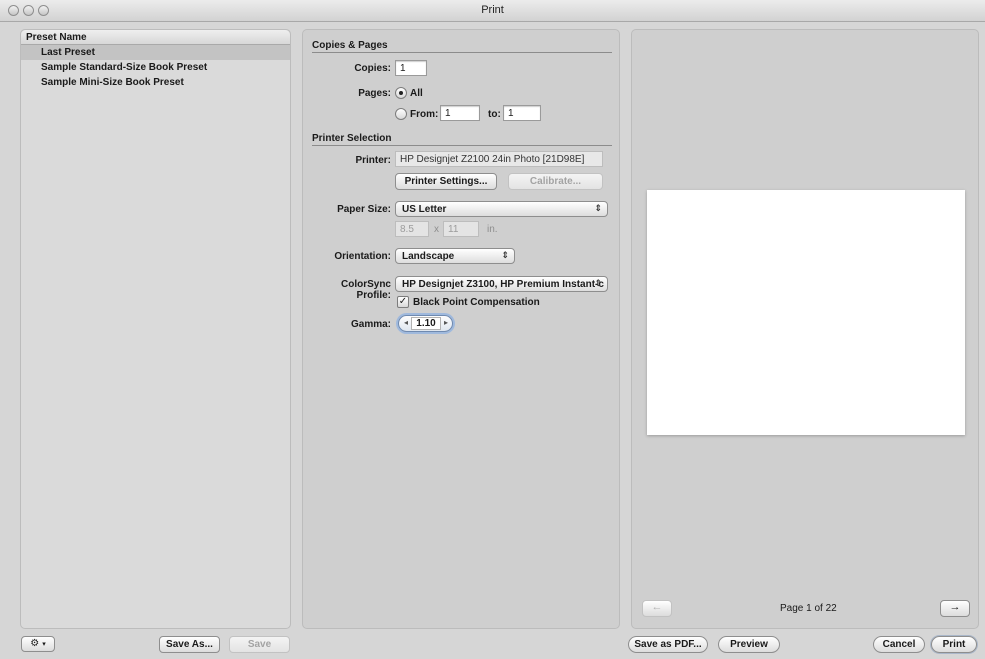 The height and width of the screenshot is (659, 985). Describe the element at coordinates (446, 322) in the screenshot. I see `increment-icon: ▸` at that location.